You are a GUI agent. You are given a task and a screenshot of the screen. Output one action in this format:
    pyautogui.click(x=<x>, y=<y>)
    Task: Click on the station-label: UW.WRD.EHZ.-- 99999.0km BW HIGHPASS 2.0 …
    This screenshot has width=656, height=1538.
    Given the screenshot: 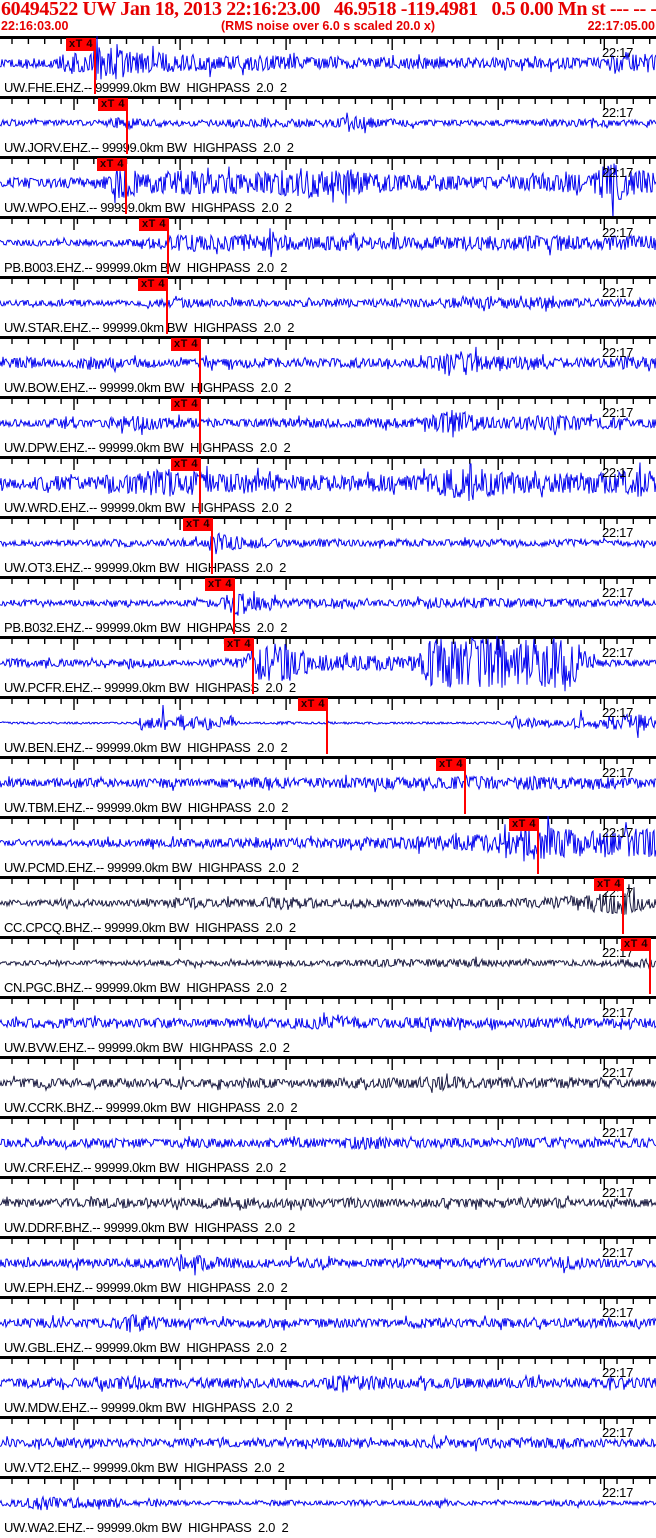 What is the action you would take?
    pyautogui.click(x=148, y=507)
    